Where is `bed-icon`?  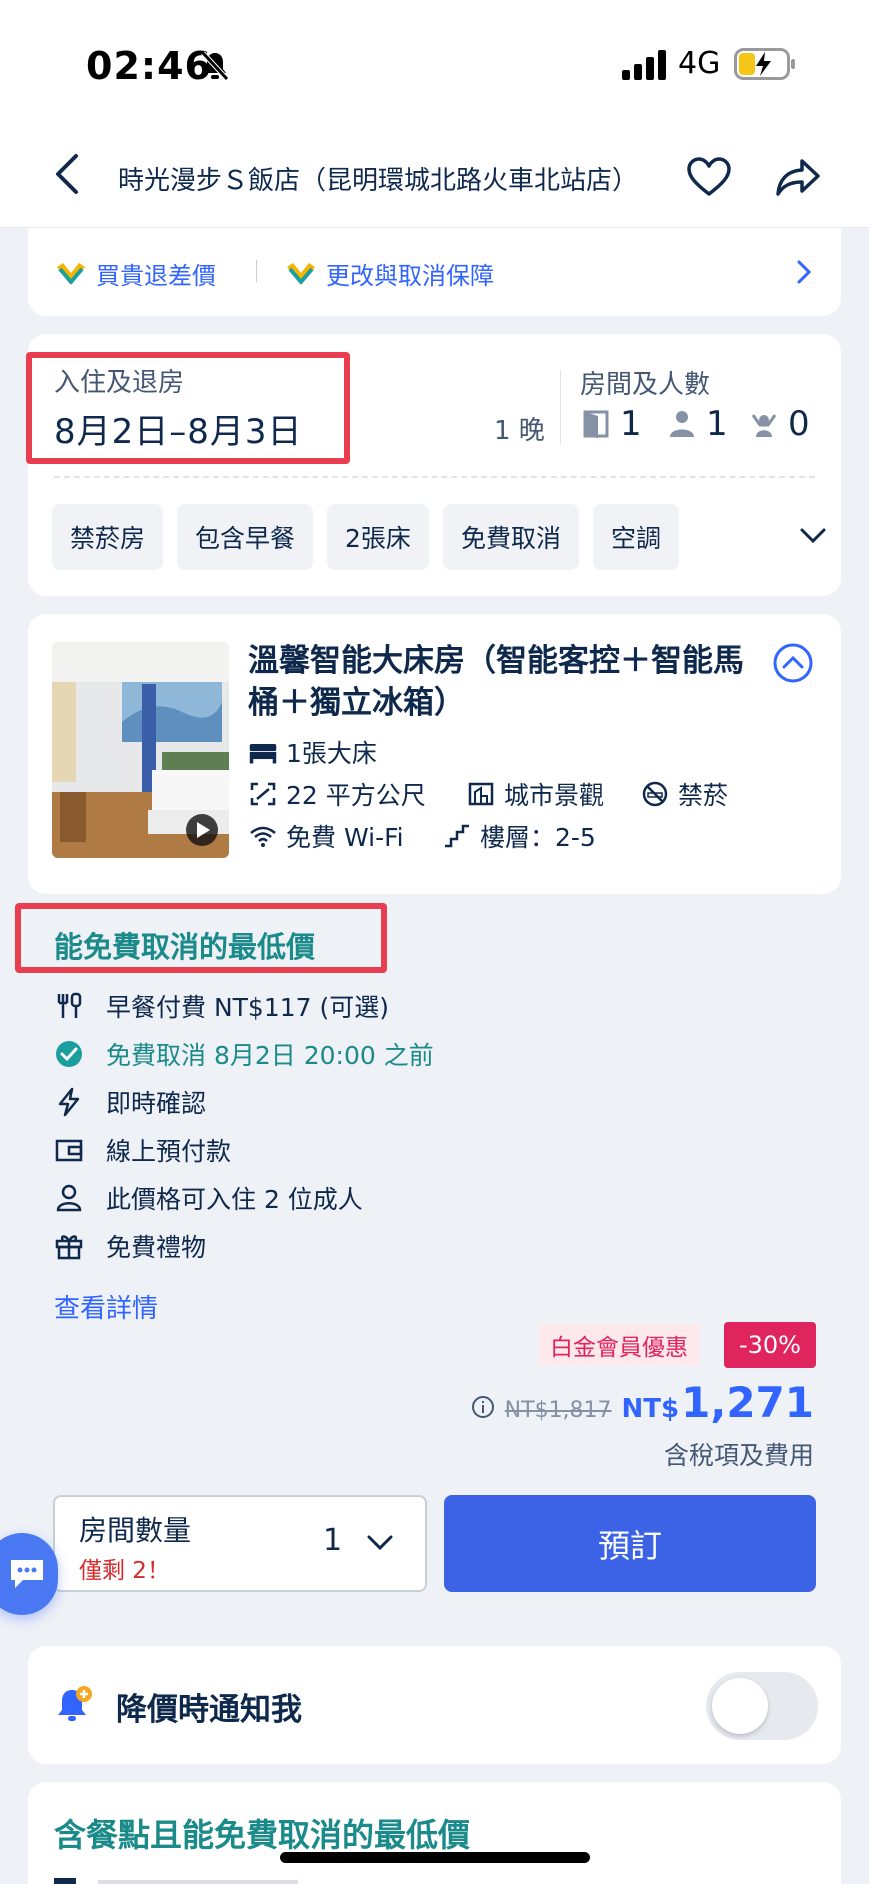 bed-icon is located at coordinates (263, 754).